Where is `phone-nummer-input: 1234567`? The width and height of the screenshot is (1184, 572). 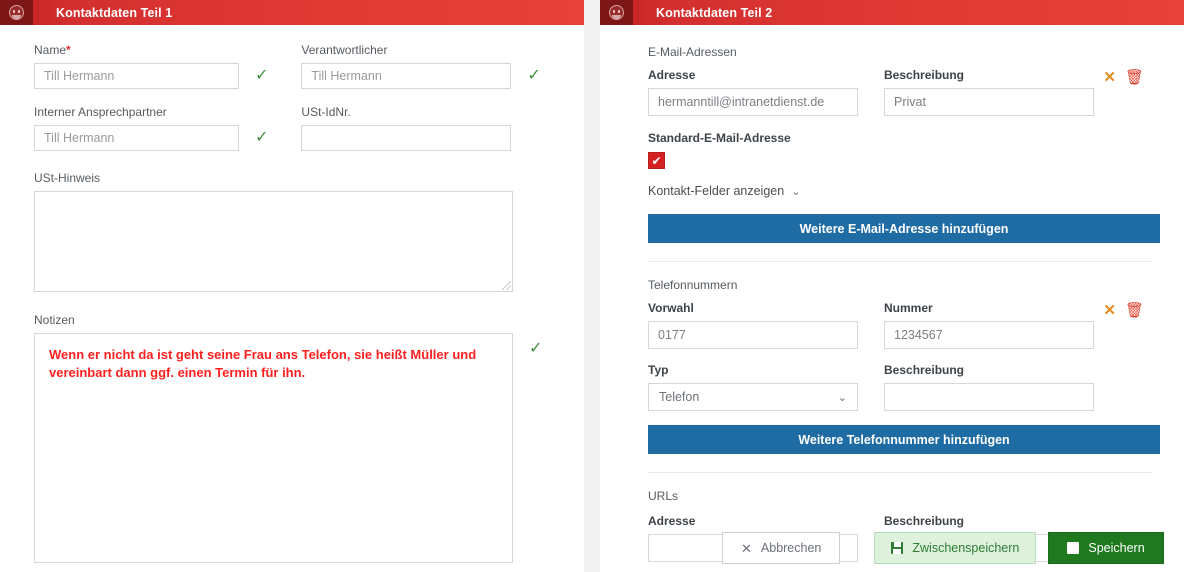 phone-nummer-input: 1234567 is located at coordinates (989, 335).